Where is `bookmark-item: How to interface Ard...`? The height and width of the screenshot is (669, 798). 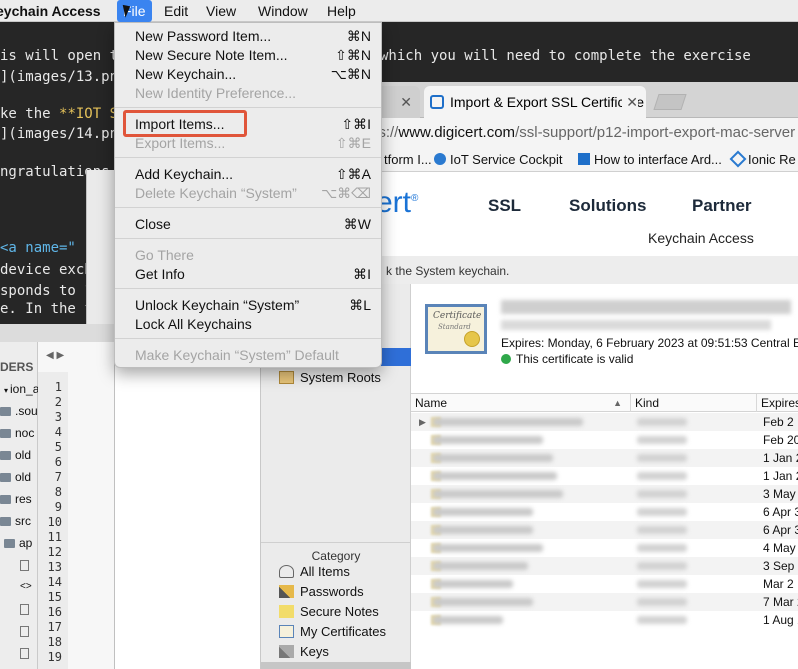 bookmark-item: How to interface Ard... is located at coordinates (650, 159).